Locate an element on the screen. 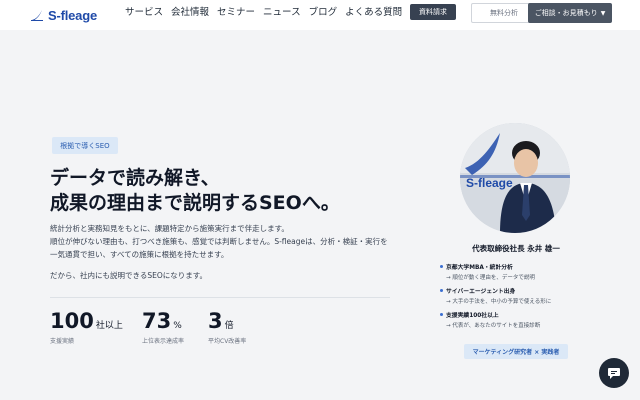 The width and height of the screenshot is (640, 400). document-request-label: 資料請求 is located at coordinates (433, 12).